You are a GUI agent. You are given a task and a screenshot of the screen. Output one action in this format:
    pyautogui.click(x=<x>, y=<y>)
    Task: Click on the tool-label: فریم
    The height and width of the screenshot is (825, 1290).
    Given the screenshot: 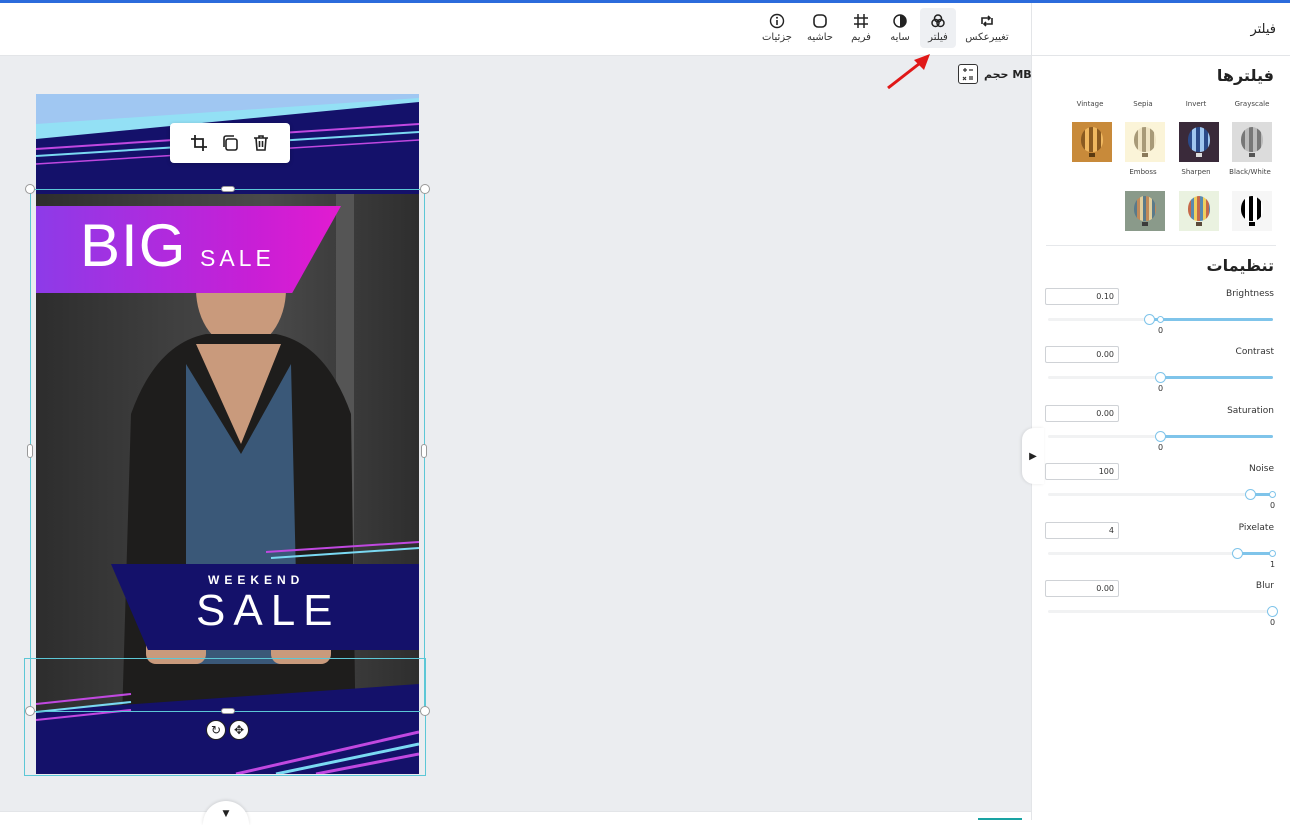 What is the action you would take?
    pyautogui.click(x=861, y=37)
    